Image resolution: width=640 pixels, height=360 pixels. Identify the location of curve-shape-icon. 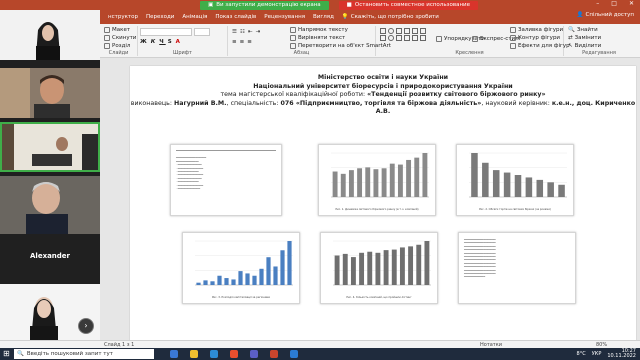
(423, 38).